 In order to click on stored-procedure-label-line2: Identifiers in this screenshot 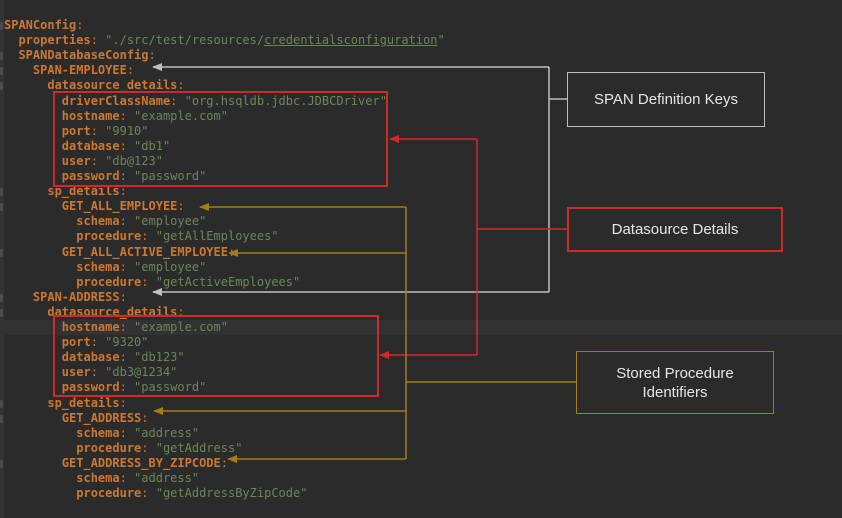, I will do `click(675, 392)`.